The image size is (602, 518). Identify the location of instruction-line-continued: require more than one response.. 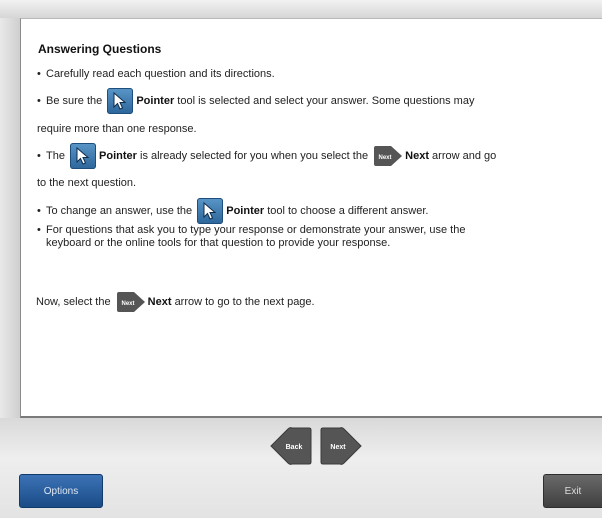
(117, 129).